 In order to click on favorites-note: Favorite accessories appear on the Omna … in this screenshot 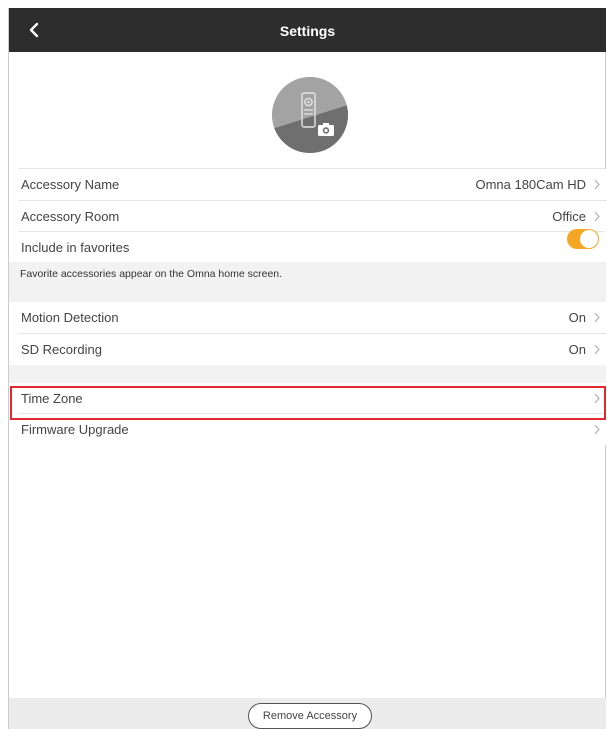, I will do `click(307, 282)`.